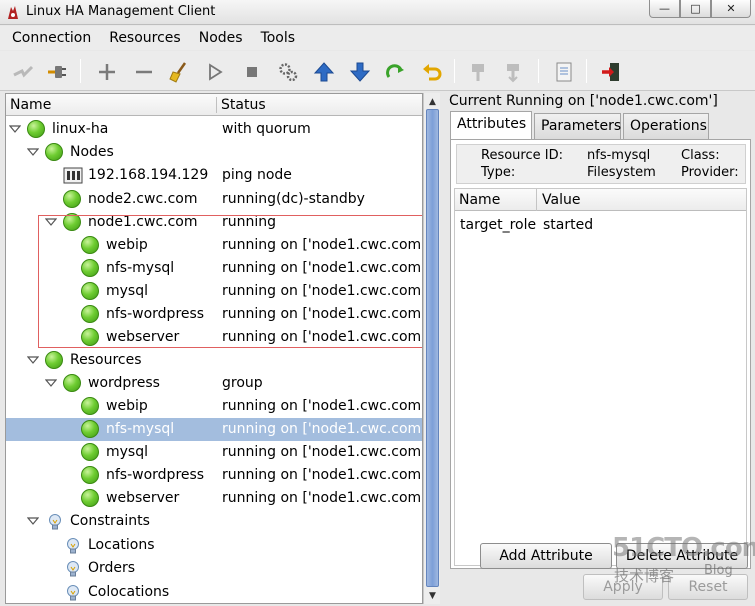 This screenshot has height=606, width=755. I want to click on menu-resources: Resources, so click(145, 38).